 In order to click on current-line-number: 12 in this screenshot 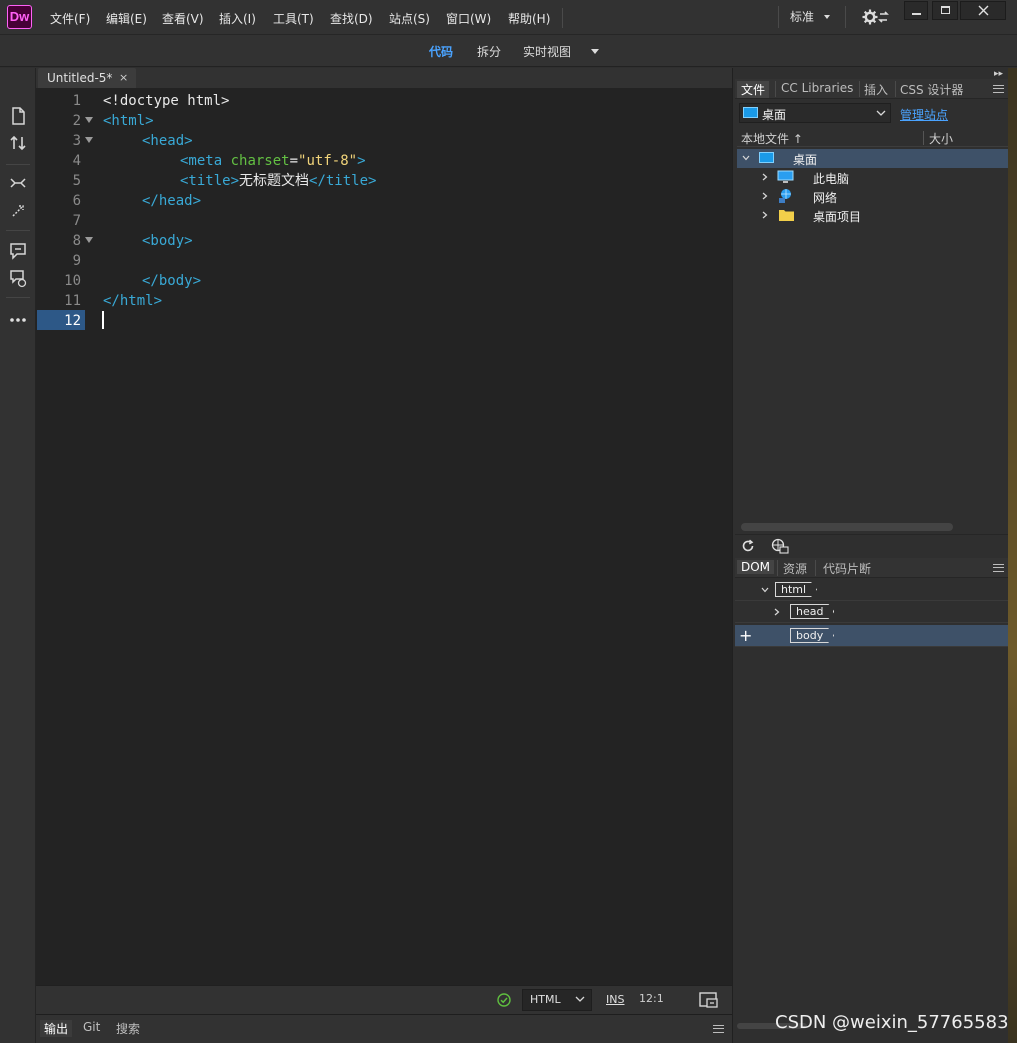, I will do `click(72, 321)`.